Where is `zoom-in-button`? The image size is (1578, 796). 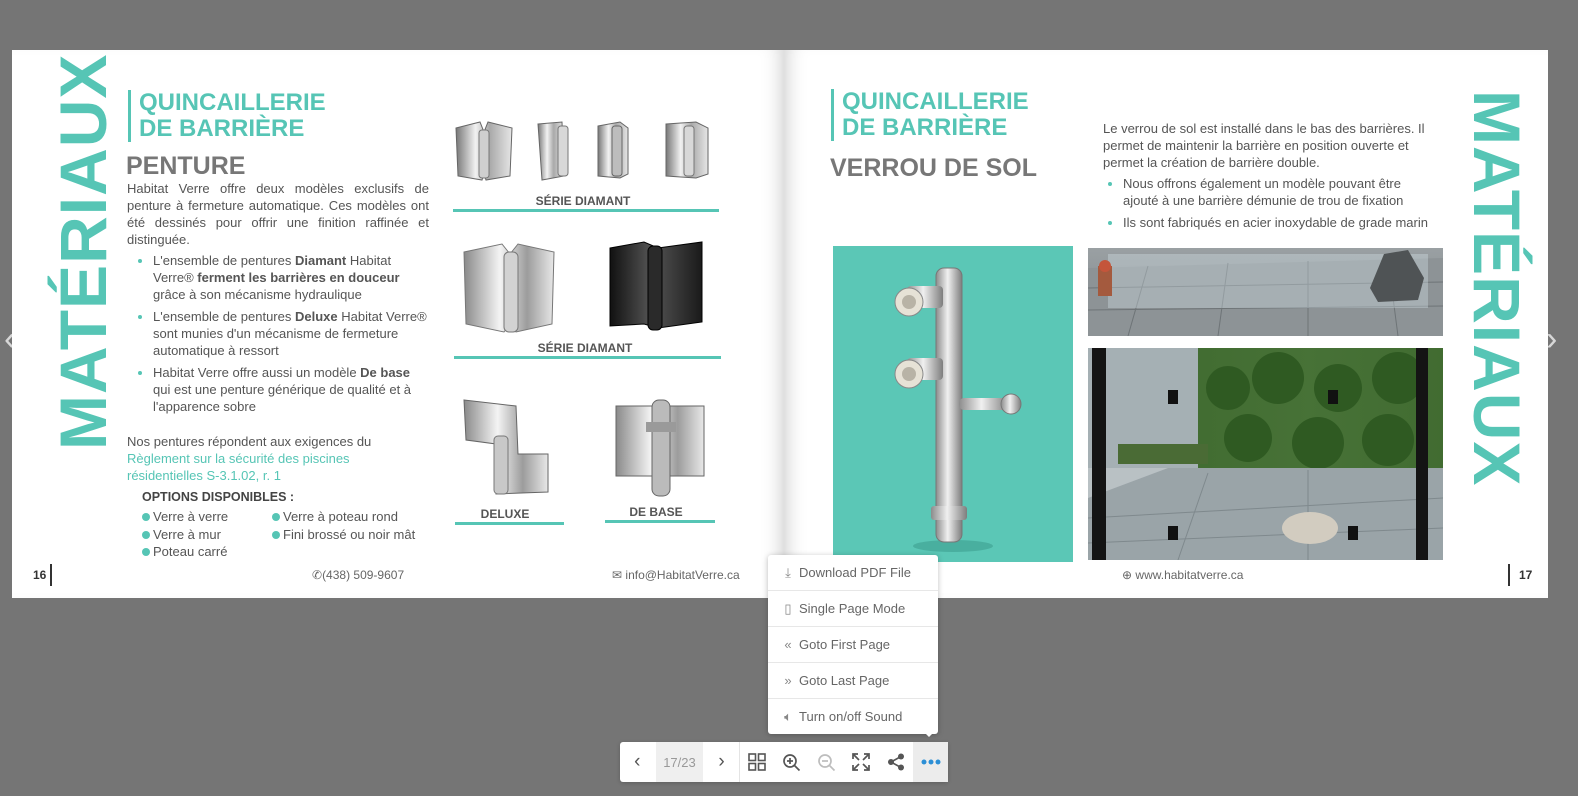
zoom-in-button is located at coordinates (792, 762).